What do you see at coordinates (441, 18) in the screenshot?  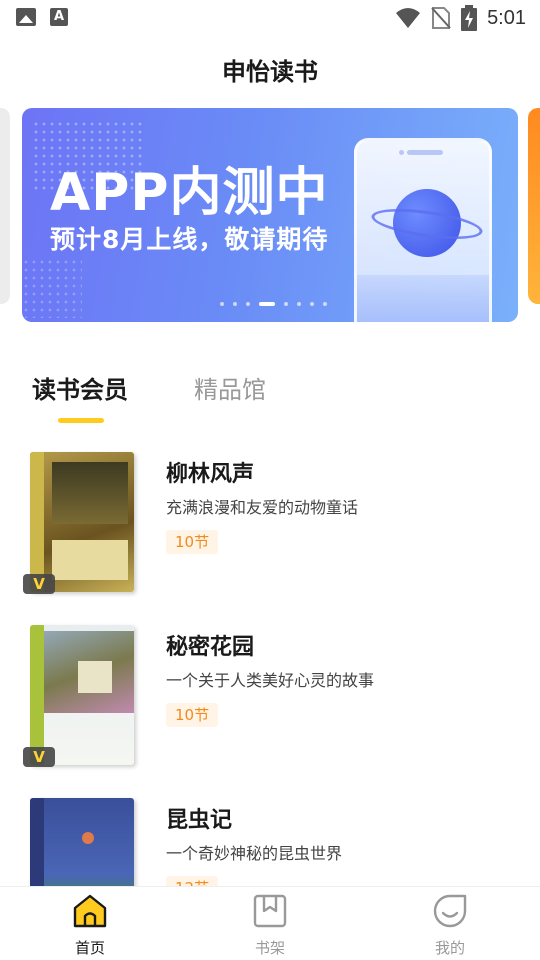 I see `no-sim-icon` at bounding box center [441, 18].